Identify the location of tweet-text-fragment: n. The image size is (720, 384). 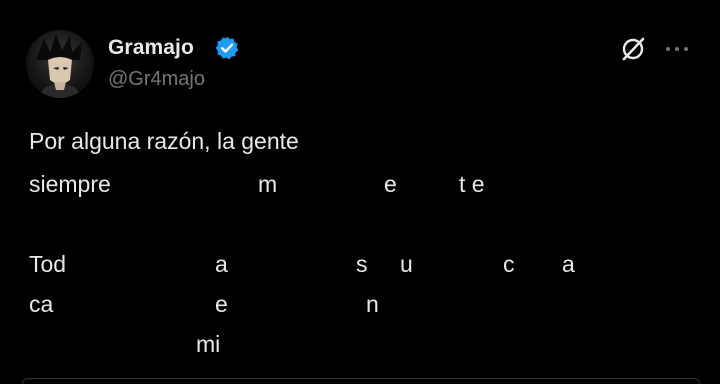
(372, 304).